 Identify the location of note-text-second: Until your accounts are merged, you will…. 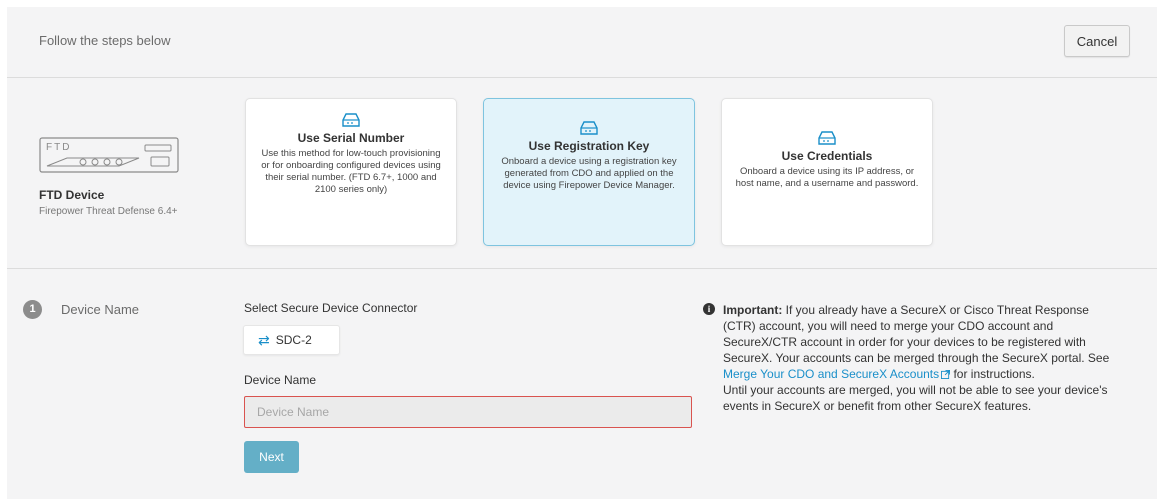
(915, 398).